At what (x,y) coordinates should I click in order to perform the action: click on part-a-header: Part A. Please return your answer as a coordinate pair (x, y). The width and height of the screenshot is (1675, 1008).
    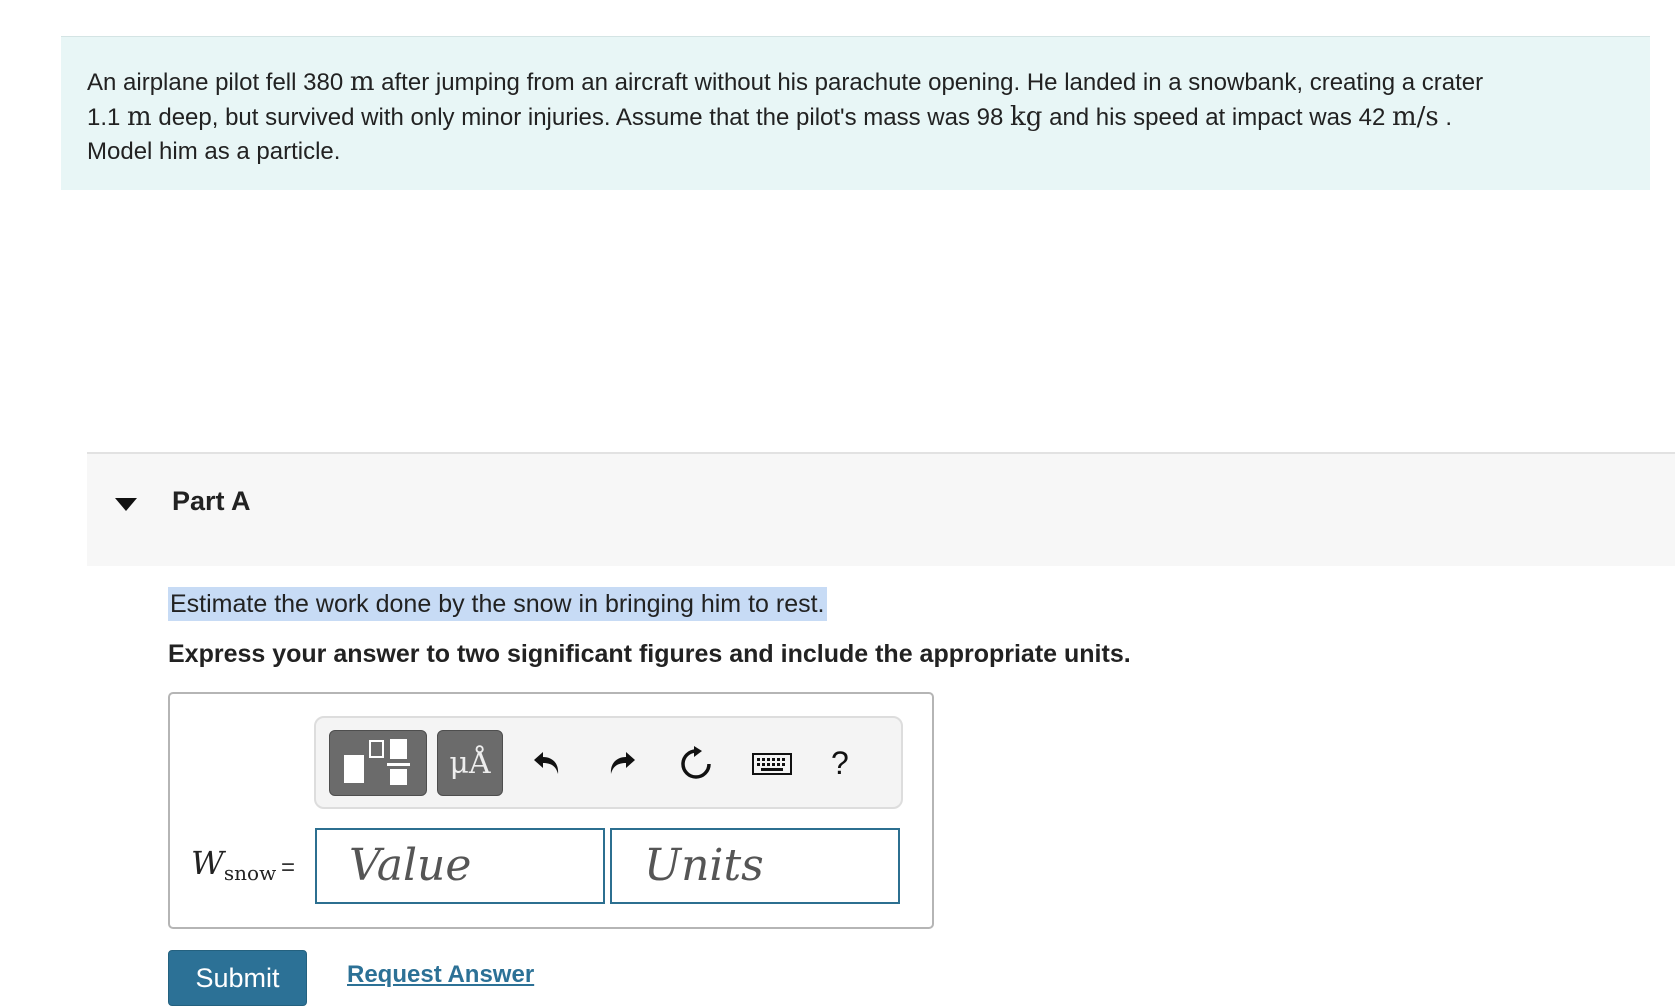
    Looking at the image, I should click on (881, 509).